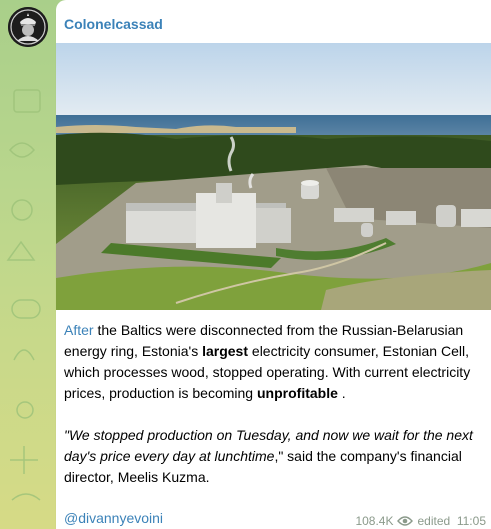 This screenshot has width=491, height=529. I want to click on message-meta: 108.4K edited 11:05, so click(420, 521).